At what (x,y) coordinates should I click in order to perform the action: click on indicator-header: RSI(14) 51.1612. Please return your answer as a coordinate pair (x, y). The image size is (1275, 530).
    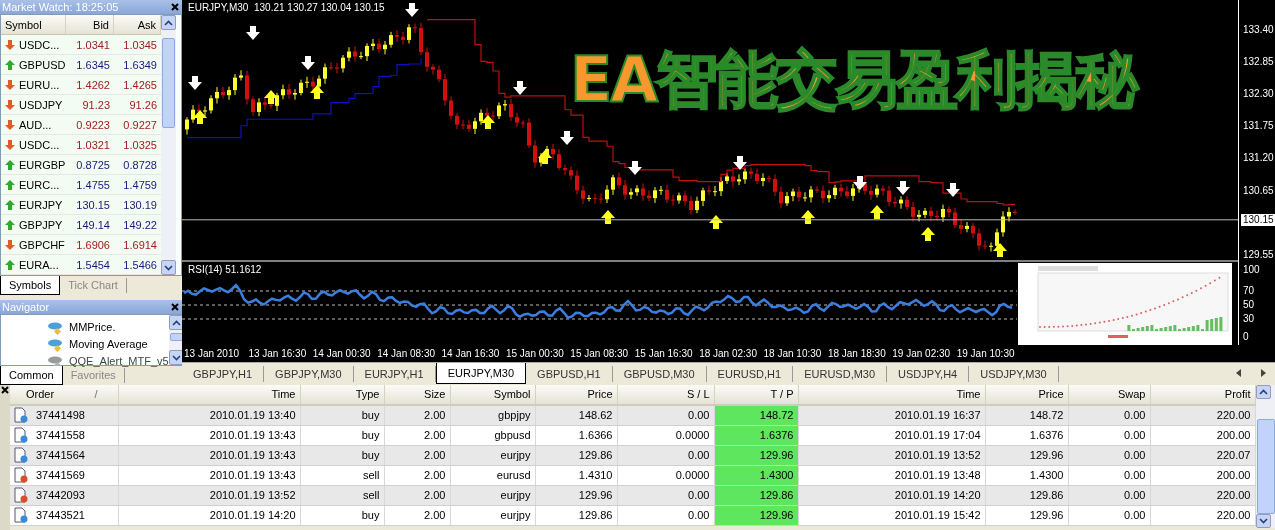
    Looking at the image, I should click on (225, 270).